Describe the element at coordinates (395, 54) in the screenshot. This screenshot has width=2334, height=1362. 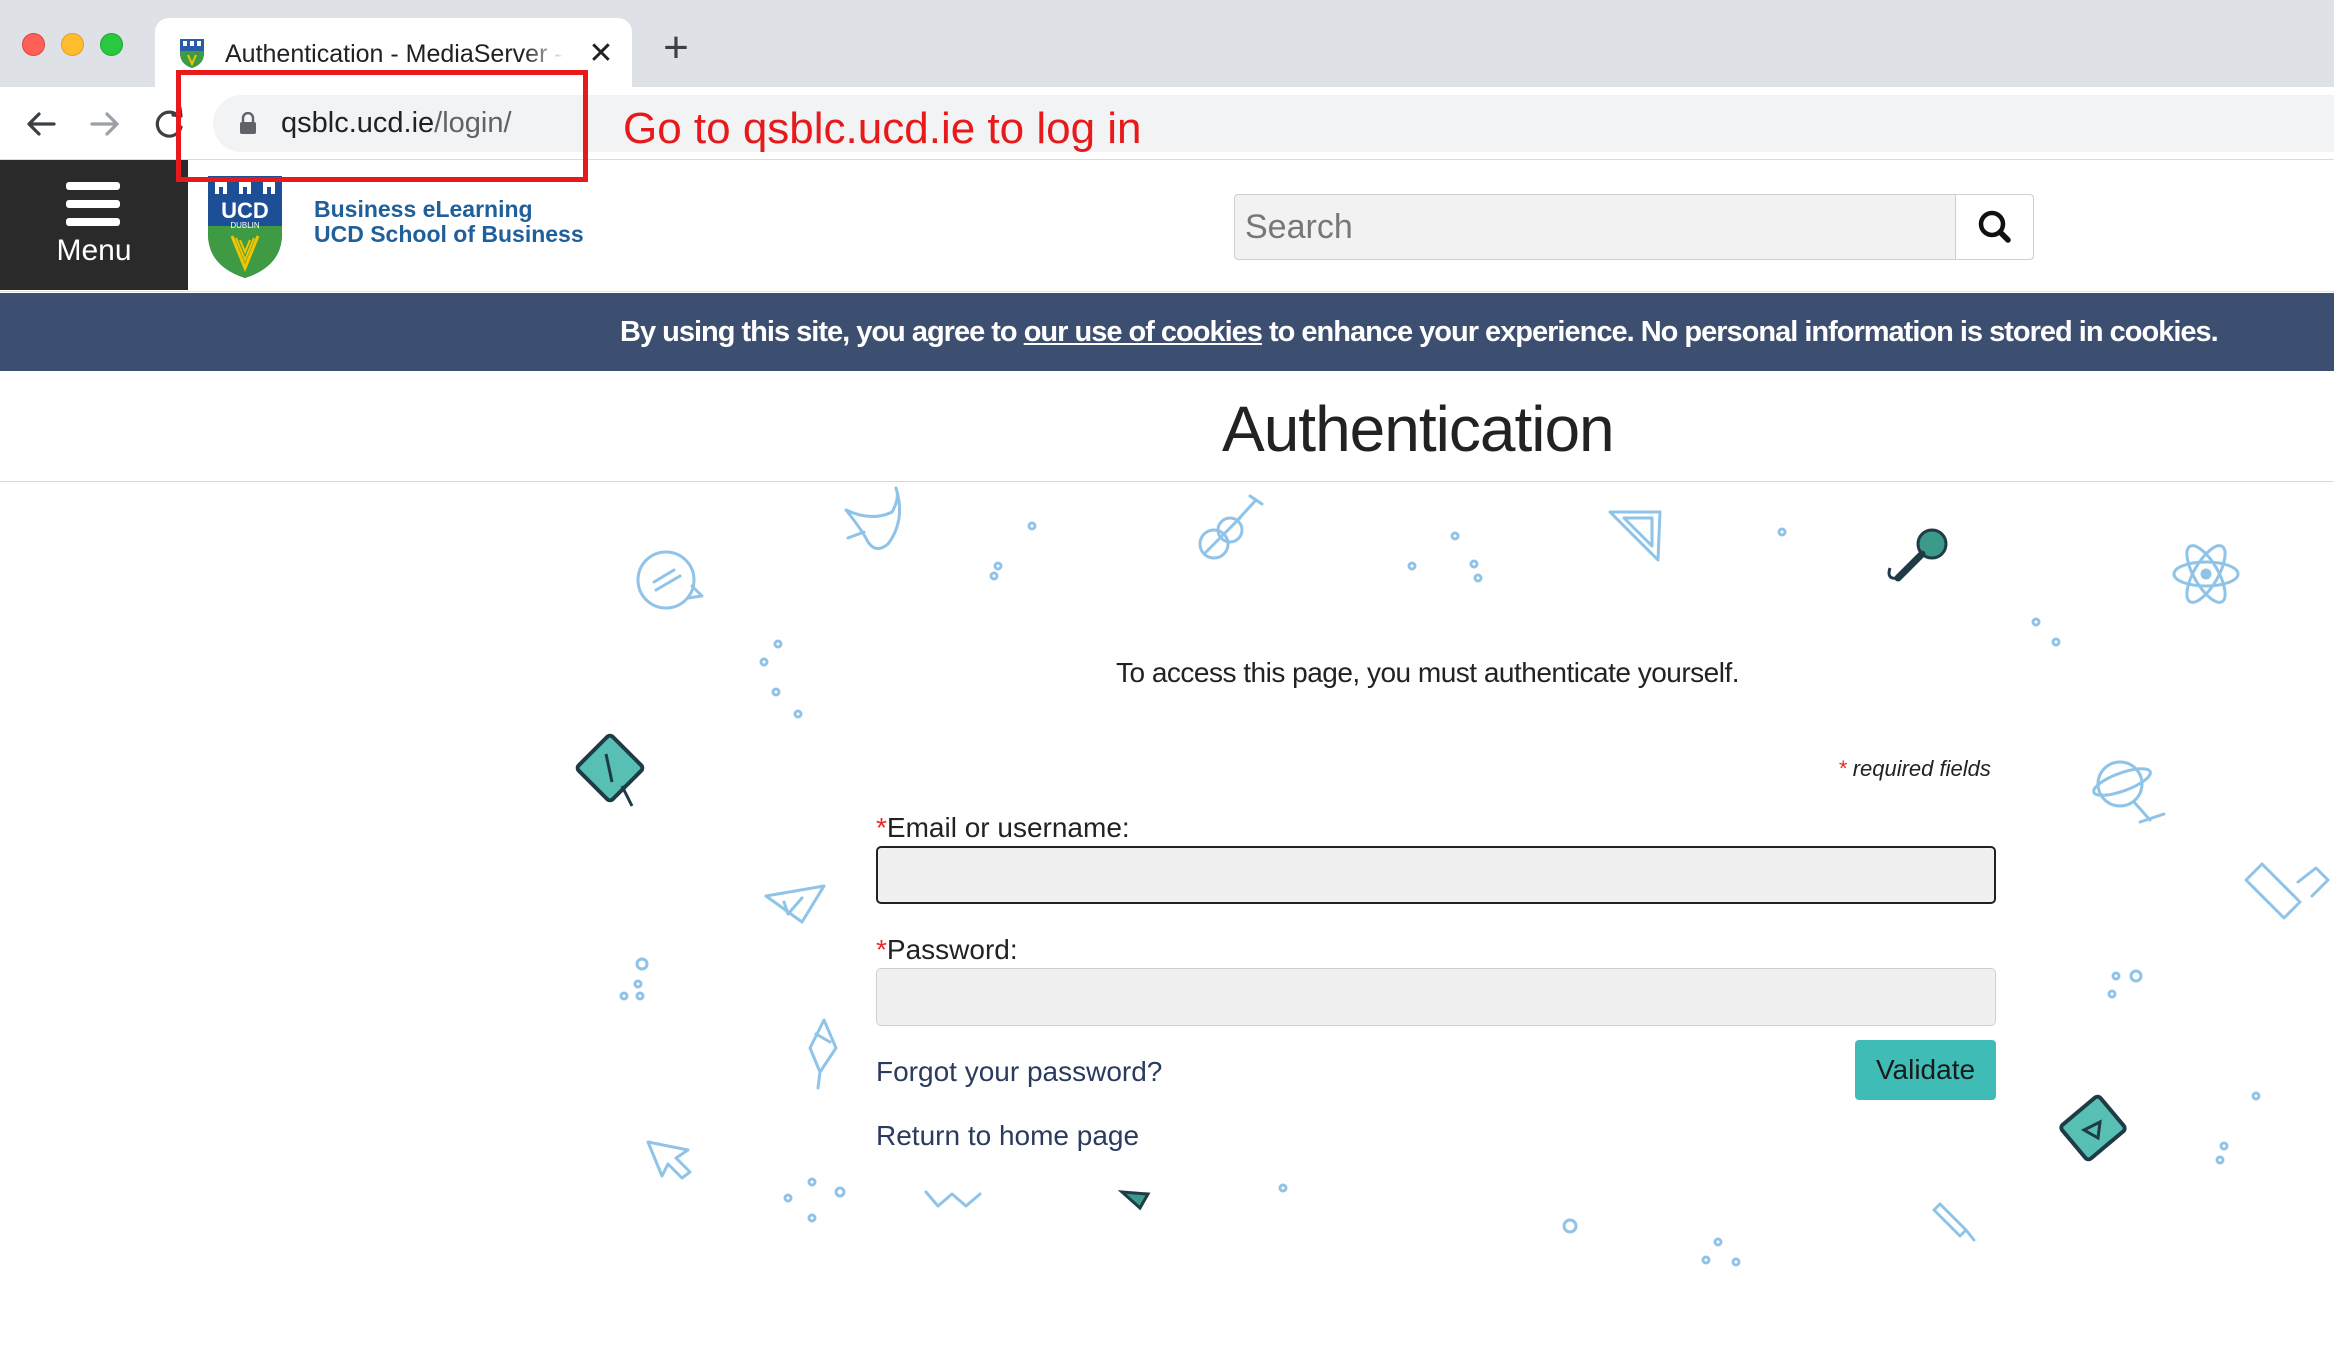
I see `tab-title: Authentication - MediaServer - UCD` at that location.